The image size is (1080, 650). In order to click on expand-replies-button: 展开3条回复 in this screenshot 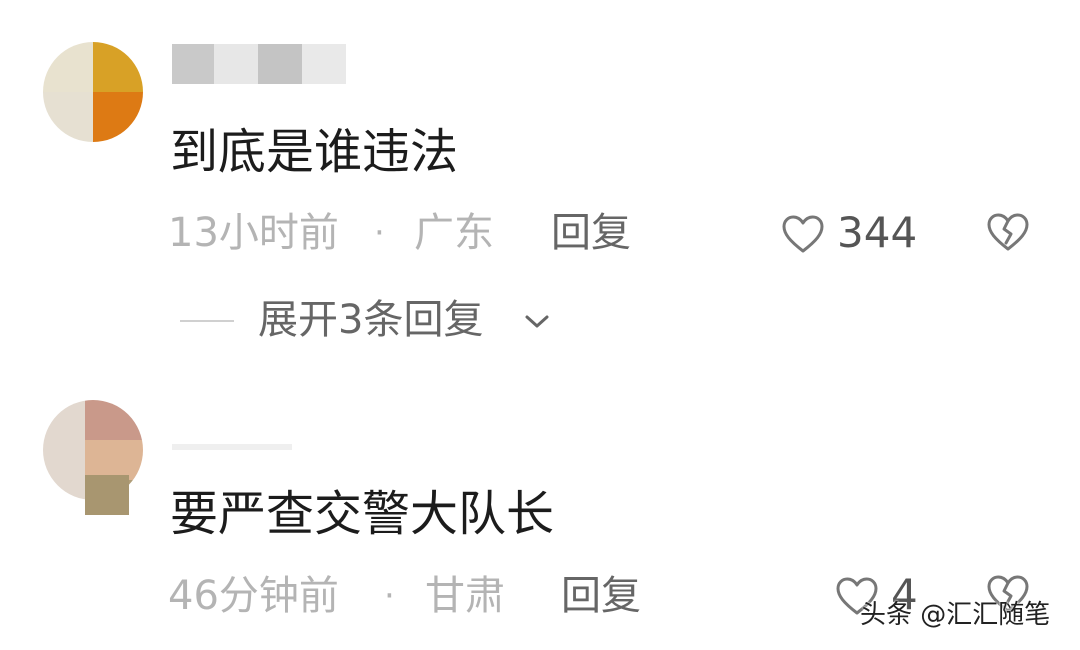, I will do `click(370, 322)`.